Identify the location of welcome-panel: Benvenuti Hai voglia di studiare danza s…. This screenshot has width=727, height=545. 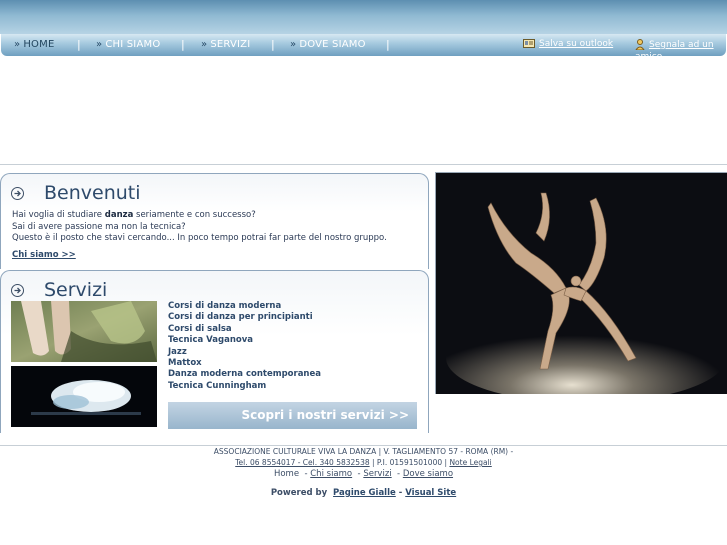
(214, 221).